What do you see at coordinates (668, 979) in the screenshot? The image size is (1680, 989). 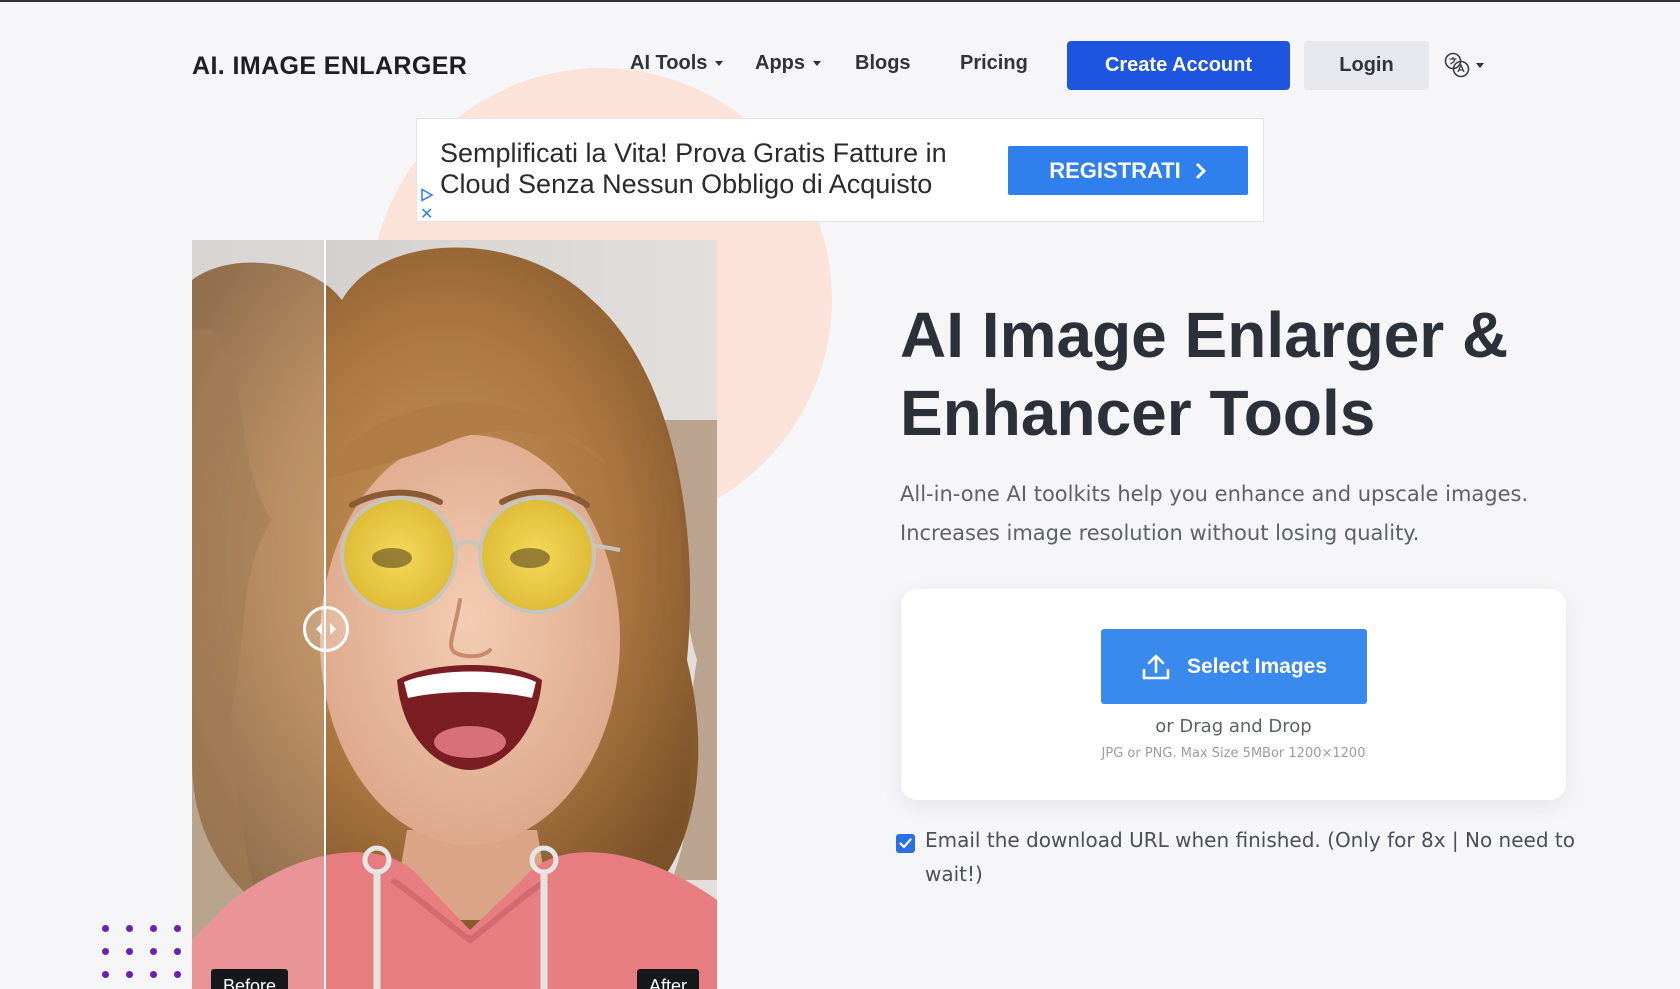 I see `after-label: After` at bounding box center [668, 979].